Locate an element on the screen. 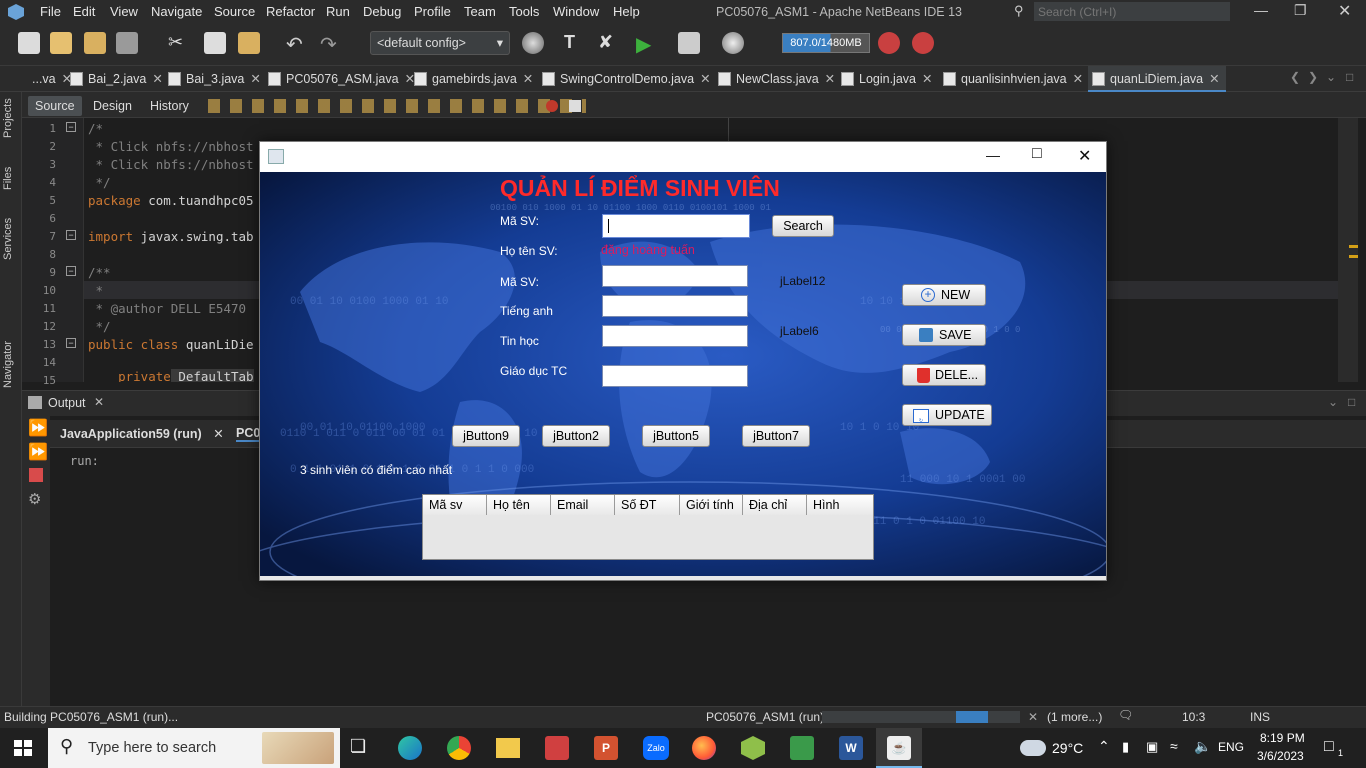 The height and width of the screenshot is (768, 1366). undo-icon: ↶ is located at coordinates (297, 44).